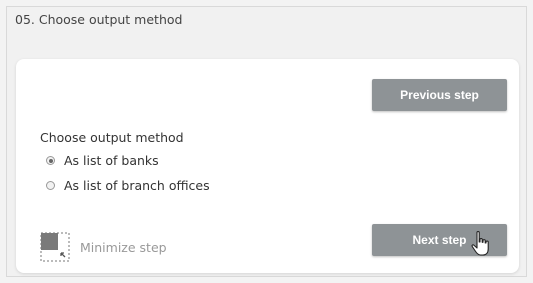 This screenshot has width=533, height=283. What do you see at coordinates (439, 95) in the screenshot?
I see `previous-step-button: Previous step` at bounding box center [439, 95].